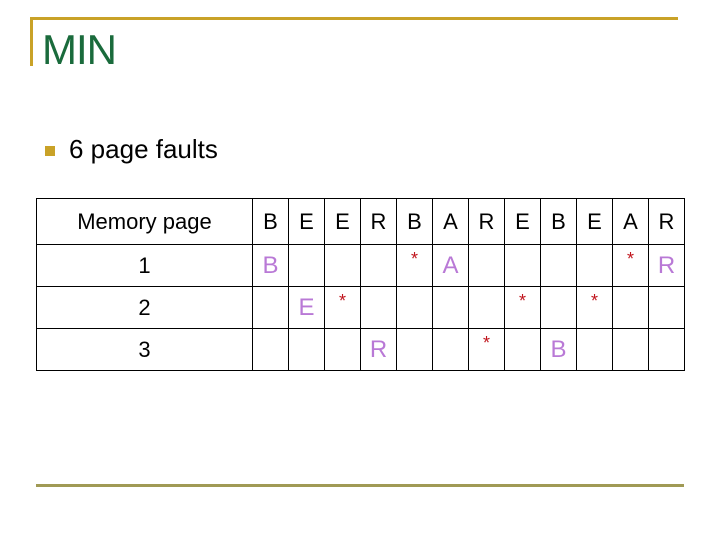  What do you see at coordinates (79, 49) in the screenshot?
I see `slide-title: MIN` at bounding box center [79, 49].